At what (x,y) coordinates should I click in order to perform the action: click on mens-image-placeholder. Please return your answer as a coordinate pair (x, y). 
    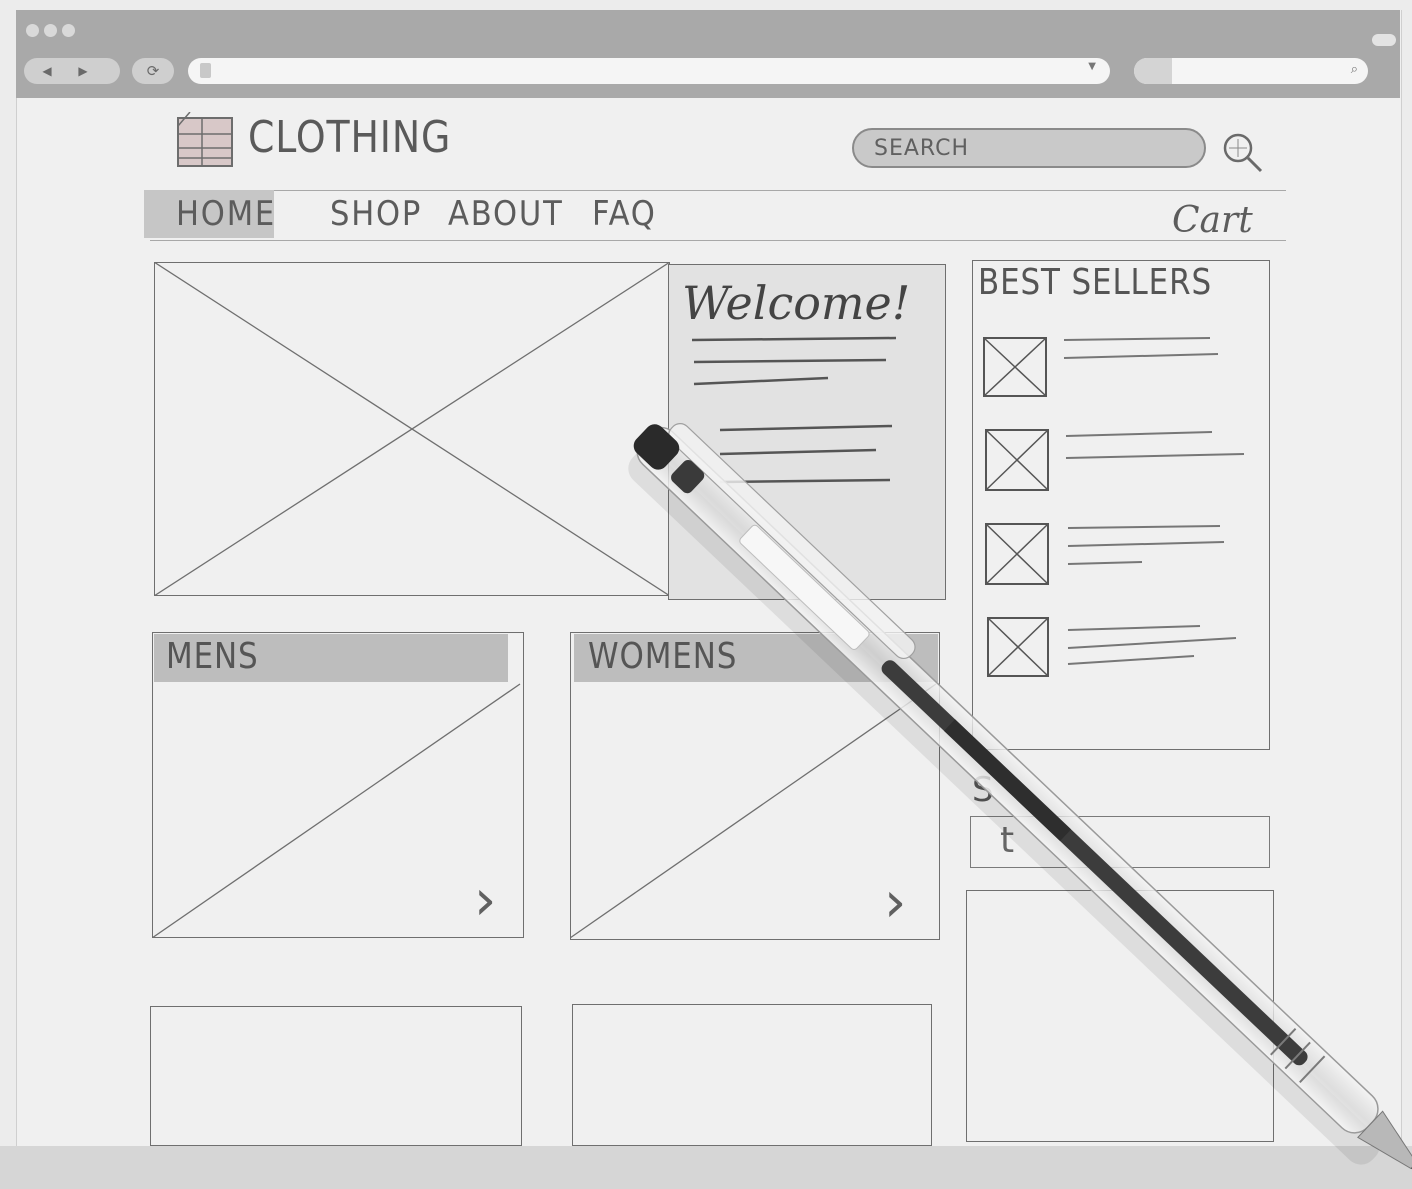
    Looking at the image, I should click on (336, 810).